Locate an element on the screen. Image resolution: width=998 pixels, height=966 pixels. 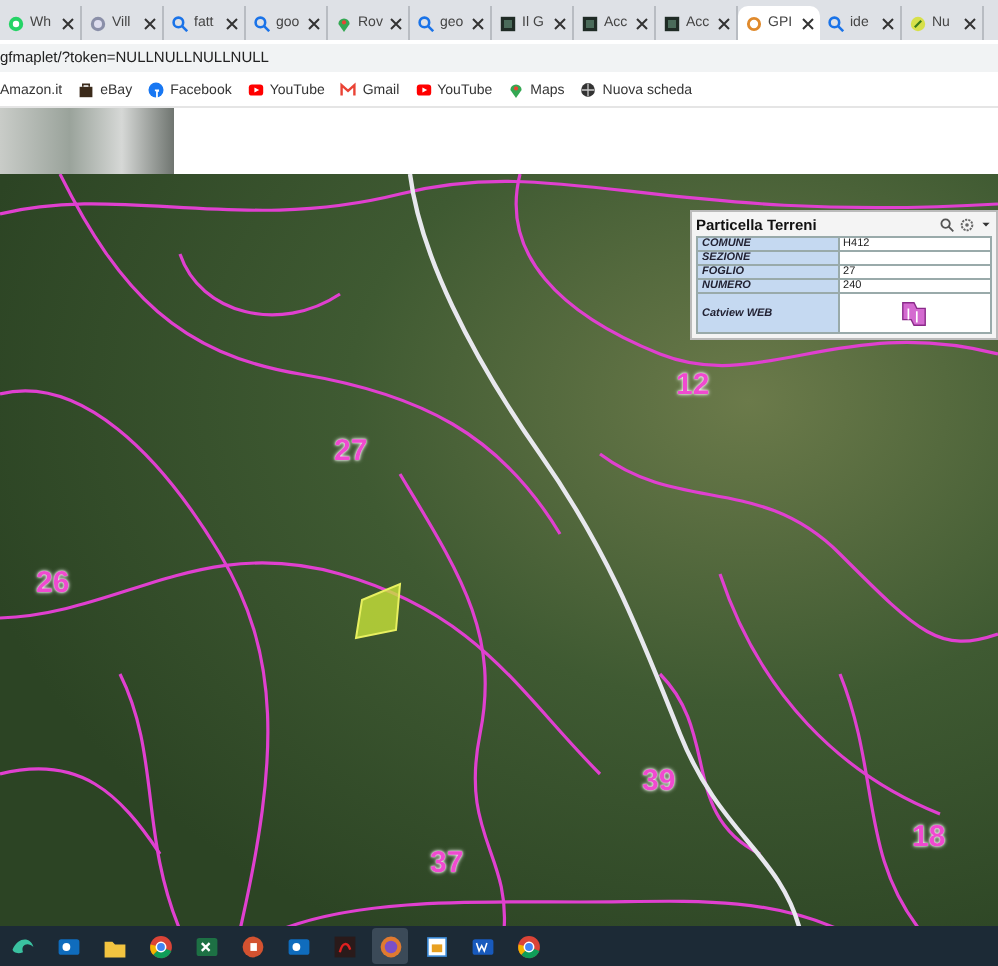
parcel-number-label: 27 is located at coordinates (351, 451).